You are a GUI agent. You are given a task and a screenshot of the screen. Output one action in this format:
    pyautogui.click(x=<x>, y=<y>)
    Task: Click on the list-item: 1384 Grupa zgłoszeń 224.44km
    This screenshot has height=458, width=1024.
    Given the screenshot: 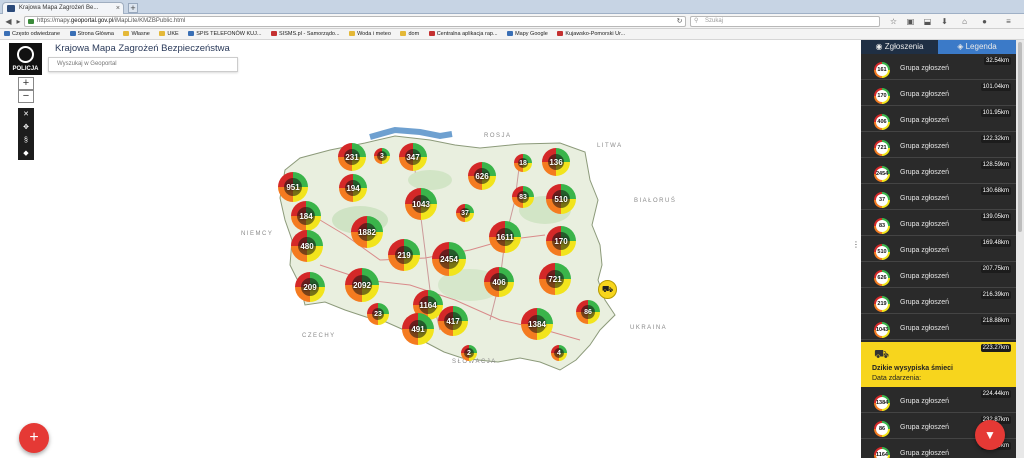 What is the action you would take?
    pyautogui.click(x=938, y=401)
    